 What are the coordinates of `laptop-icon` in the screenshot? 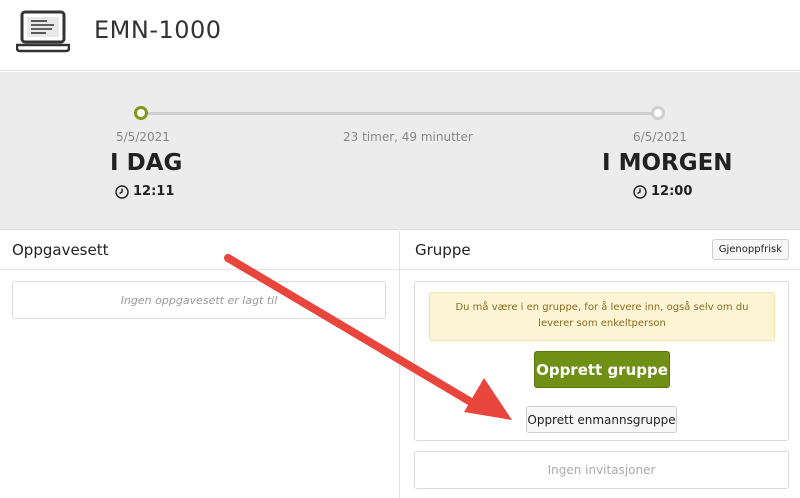 It's located at (43, 31).